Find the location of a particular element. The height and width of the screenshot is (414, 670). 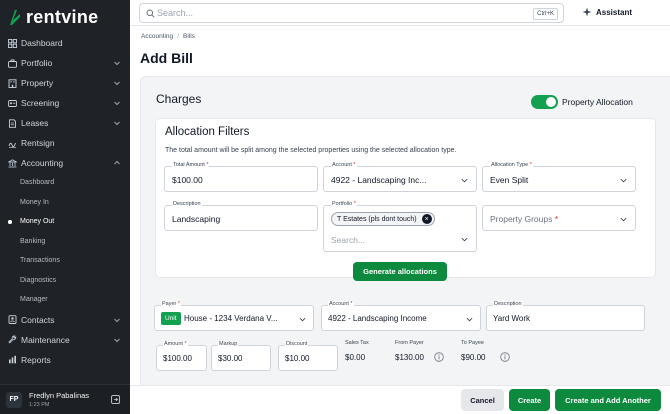

toggle-knob is located at coordinates (551, 102).